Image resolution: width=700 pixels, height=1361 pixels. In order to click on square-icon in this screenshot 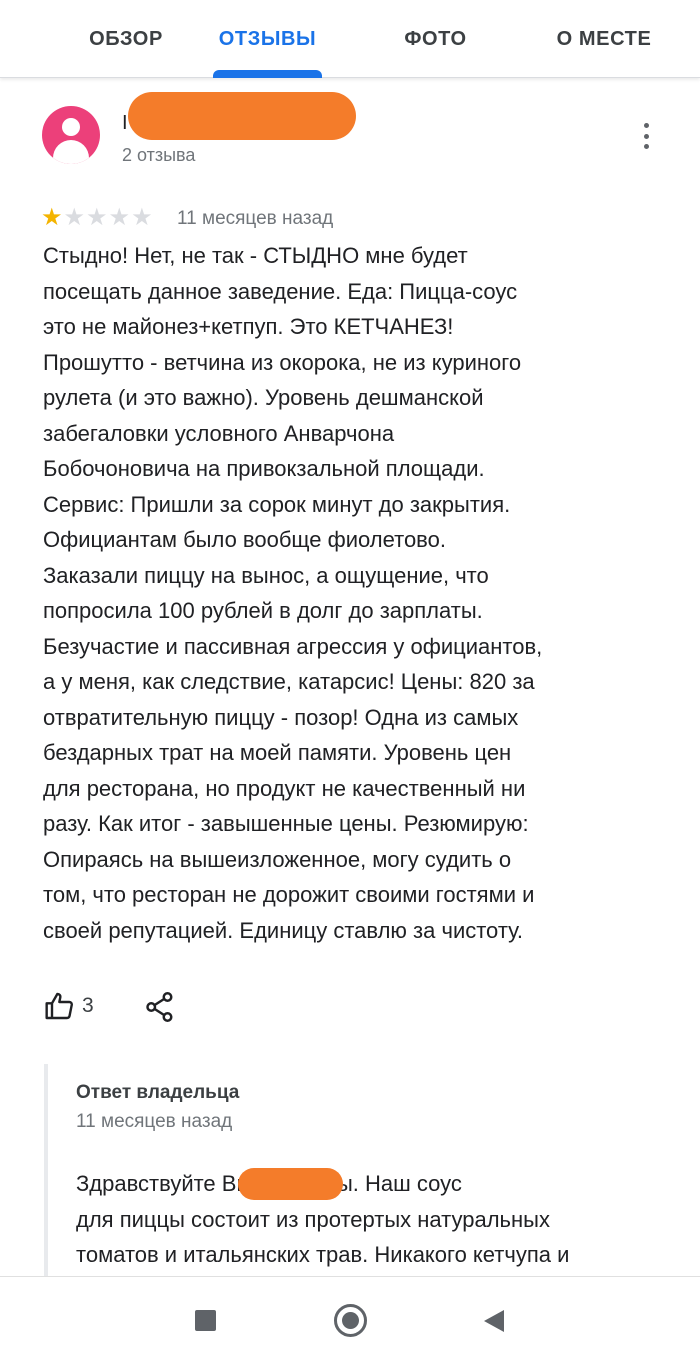, I will do `click(205, 1320)`.